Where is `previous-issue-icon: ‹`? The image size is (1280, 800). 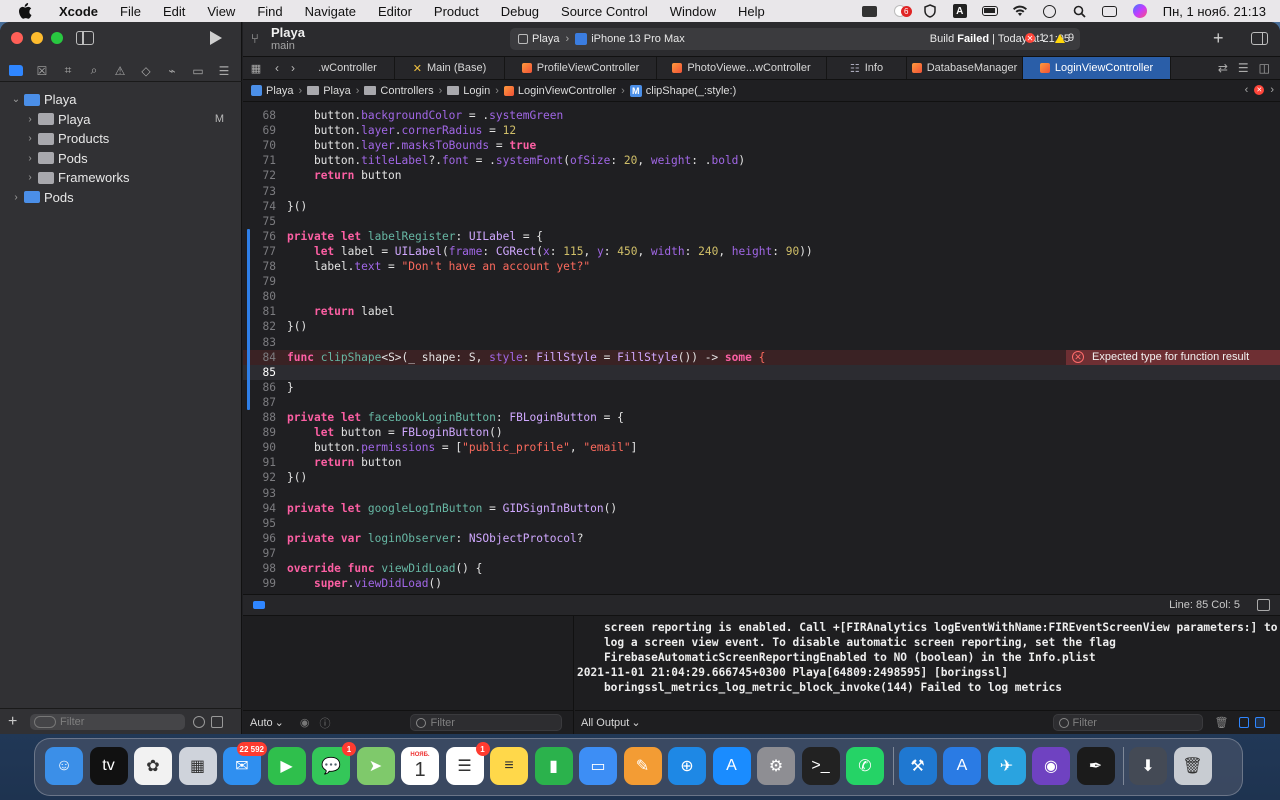
previous-issue-icon: ‹ is located at coordinates (1247, 90).